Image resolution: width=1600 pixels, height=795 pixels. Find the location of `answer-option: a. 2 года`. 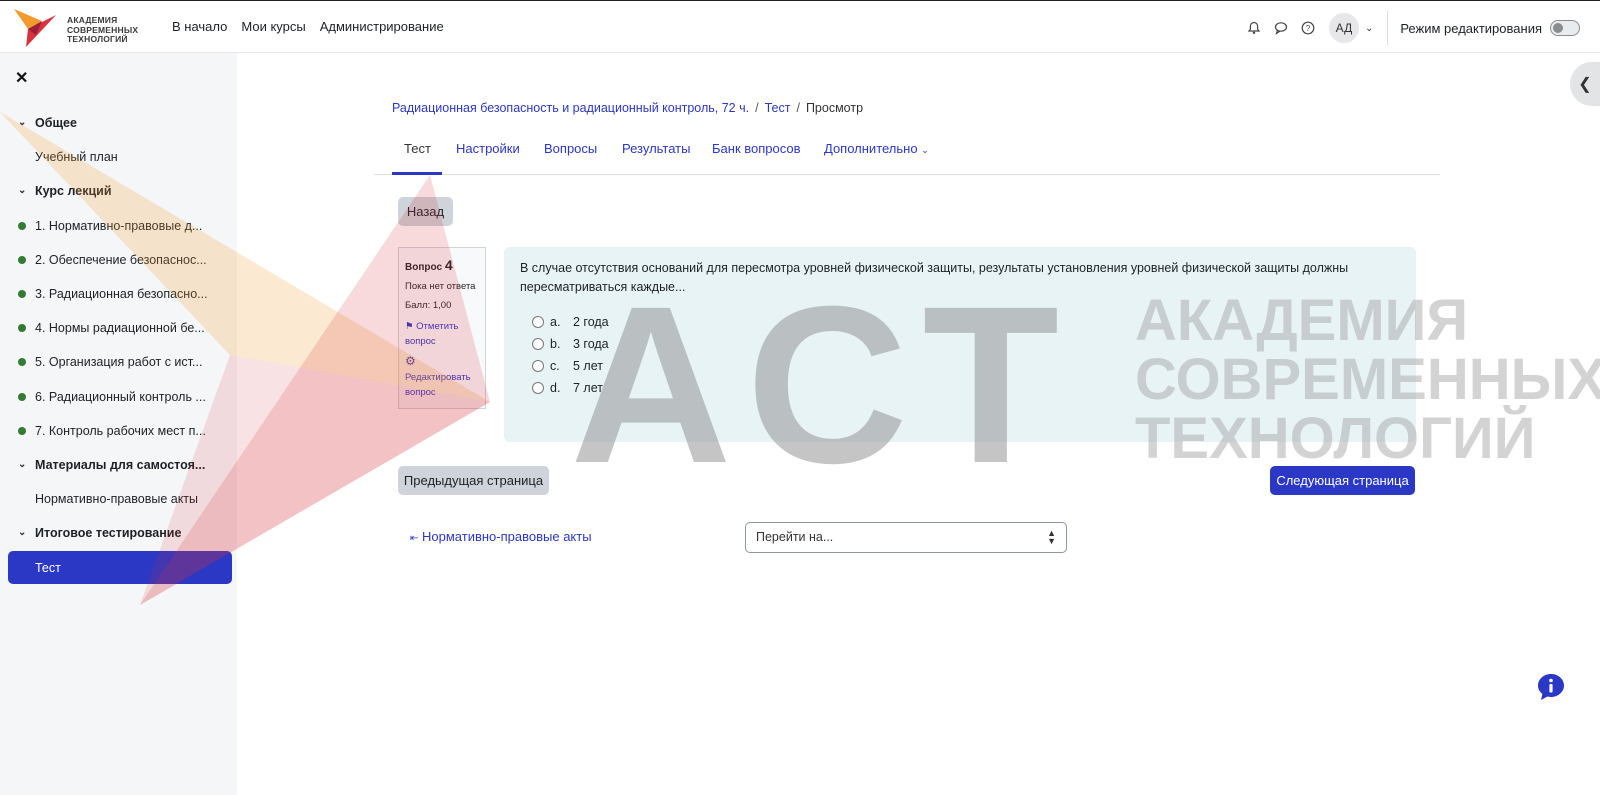

answer-option: a. 2 года is located at coordinates (960, 322).